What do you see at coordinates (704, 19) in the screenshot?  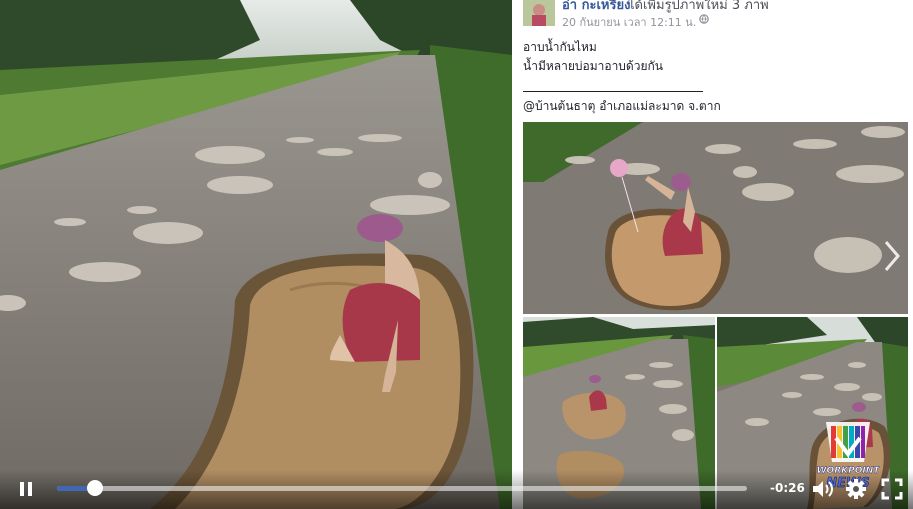 I see `globe-icon` at bounding box center [704, 19].